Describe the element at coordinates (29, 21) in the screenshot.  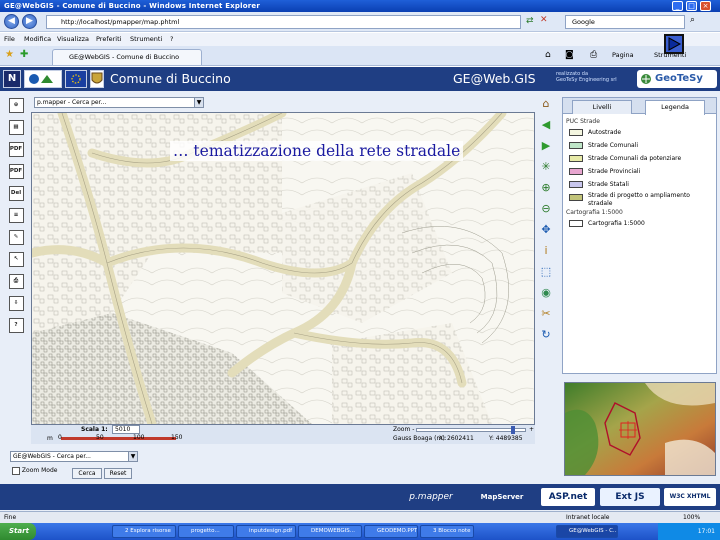
I see `forward-button: ▶` at that location.